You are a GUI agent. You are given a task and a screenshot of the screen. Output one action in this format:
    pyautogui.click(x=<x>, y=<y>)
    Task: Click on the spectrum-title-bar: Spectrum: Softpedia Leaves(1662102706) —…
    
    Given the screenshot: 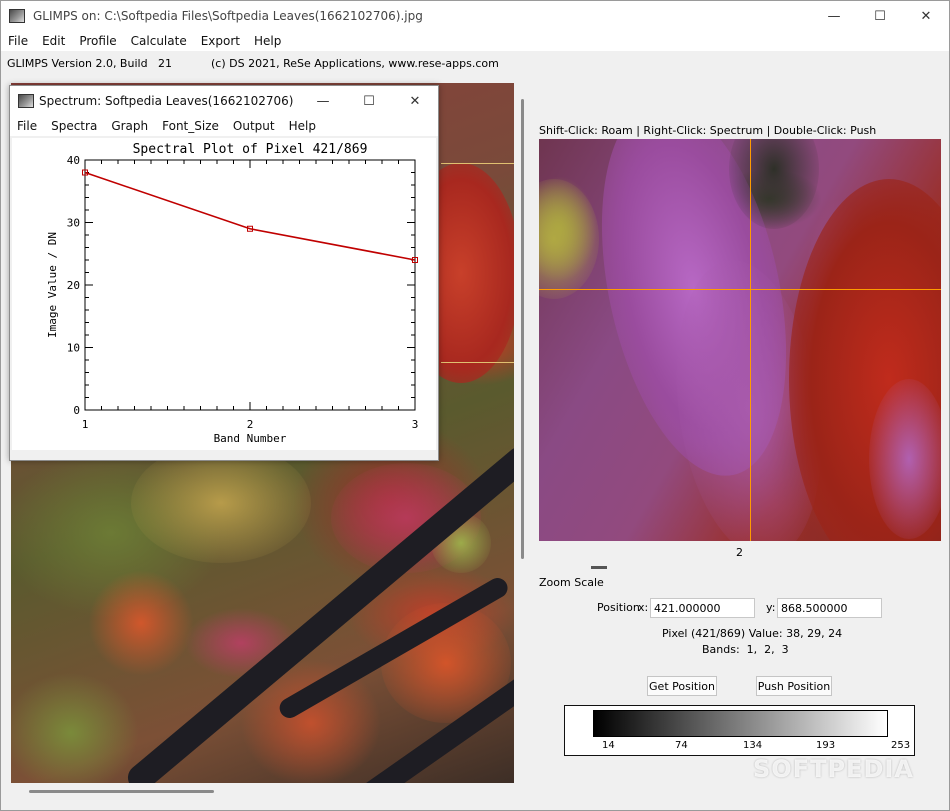 What is the action you would take?
    pyautogui.click(x=224, y=101)
    